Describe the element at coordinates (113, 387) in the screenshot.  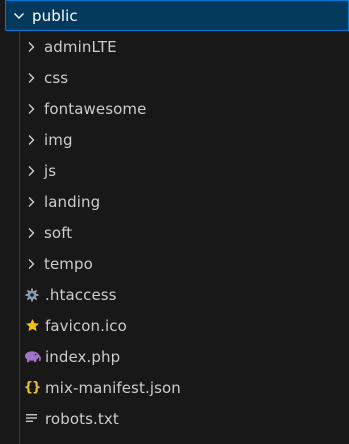
I see `file-label: mix-manifest.json` at that location.